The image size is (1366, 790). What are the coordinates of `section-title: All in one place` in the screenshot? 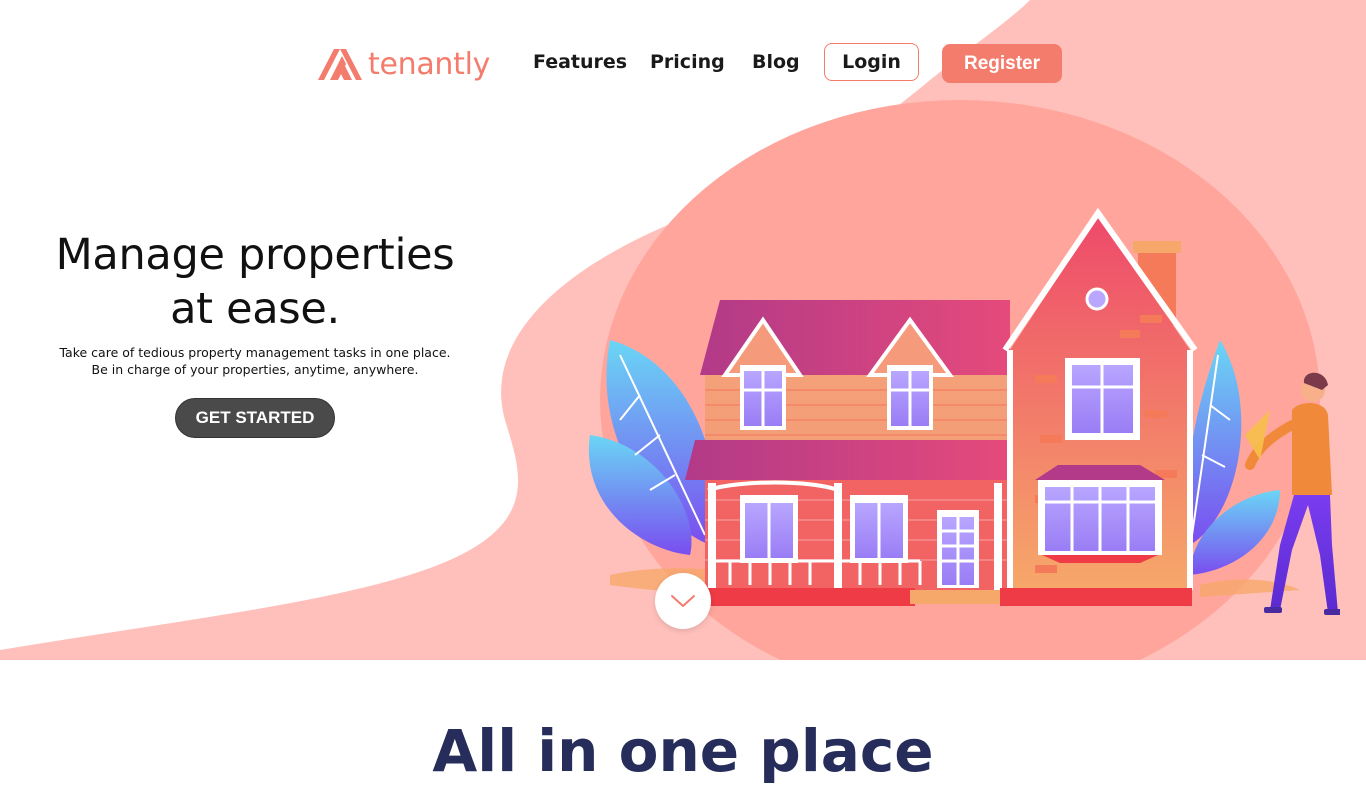 It's located at (683, 751).